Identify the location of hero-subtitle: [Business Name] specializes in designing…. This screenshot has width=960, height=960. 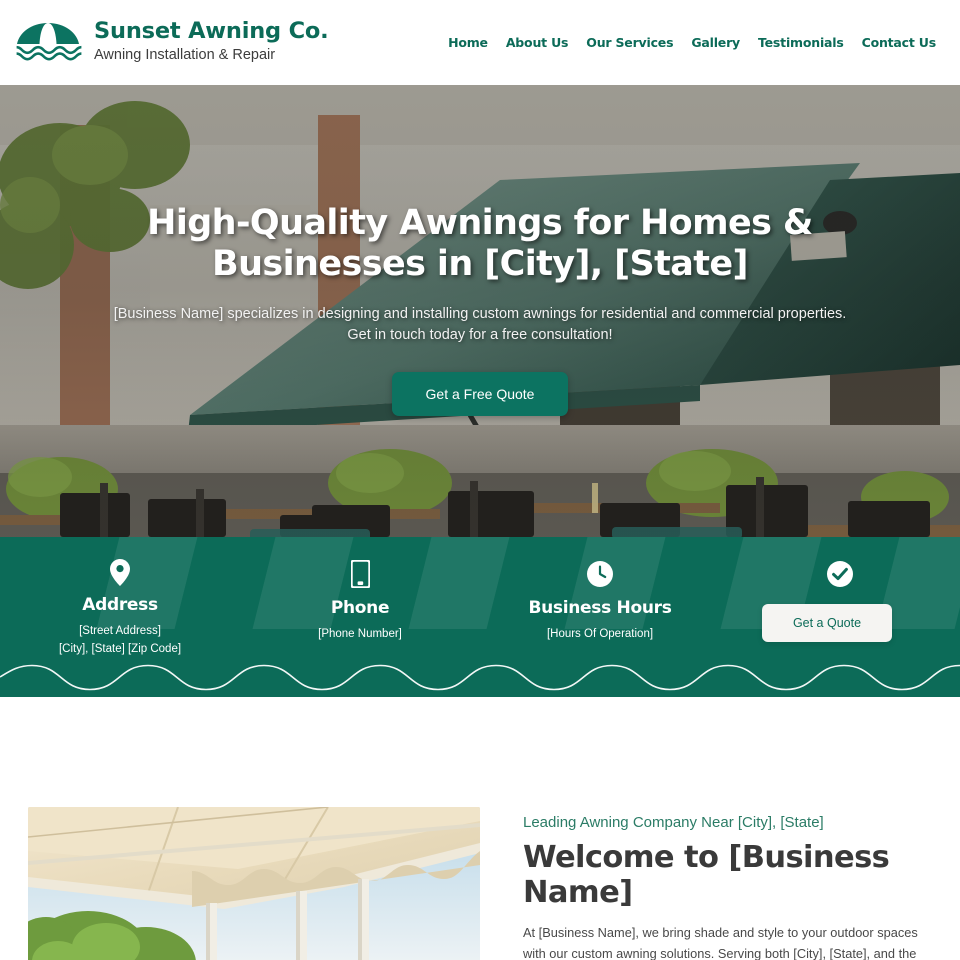
(480, 324).